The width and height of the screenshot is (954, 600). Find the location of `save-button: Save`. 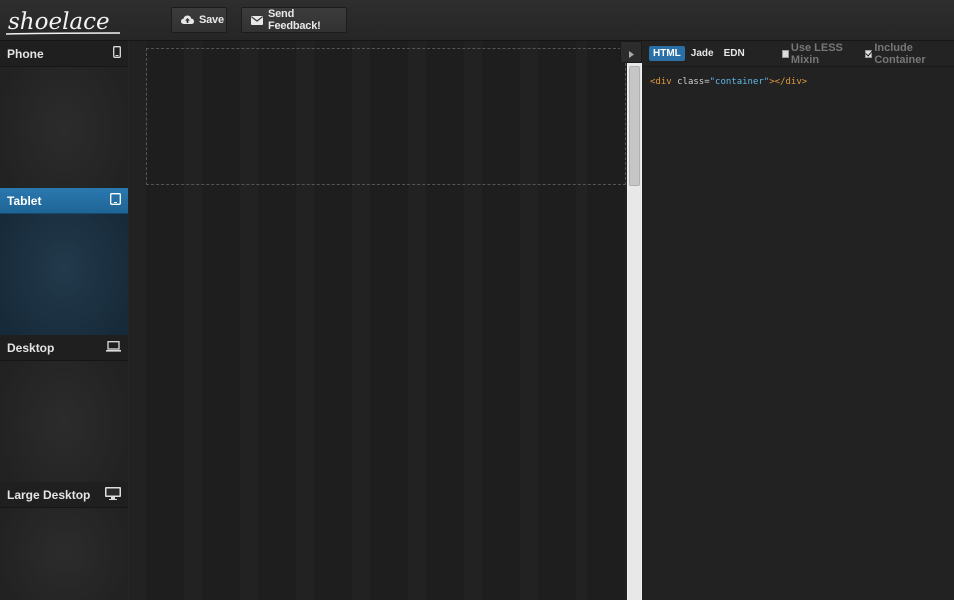

save-button: Save is located at coordinates (199, 20).